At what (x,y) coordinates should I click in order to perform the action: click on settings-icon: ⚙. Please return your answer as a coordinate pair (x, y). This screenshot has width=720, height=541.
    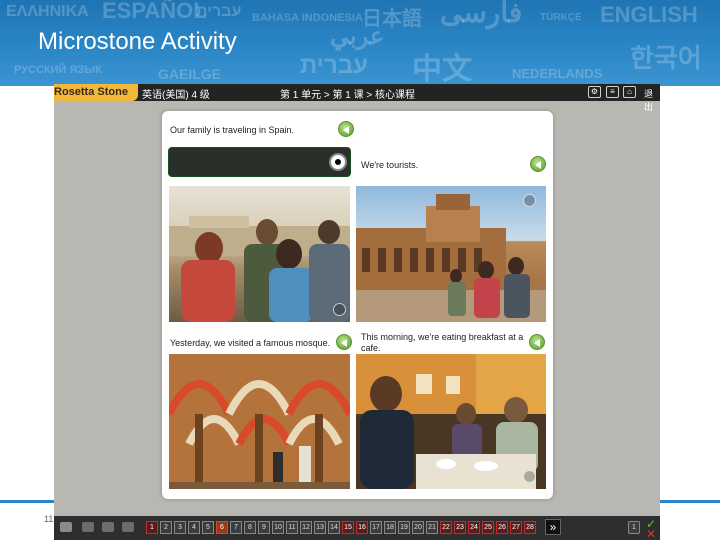
    Looking at the image, I should click on (594, 92).